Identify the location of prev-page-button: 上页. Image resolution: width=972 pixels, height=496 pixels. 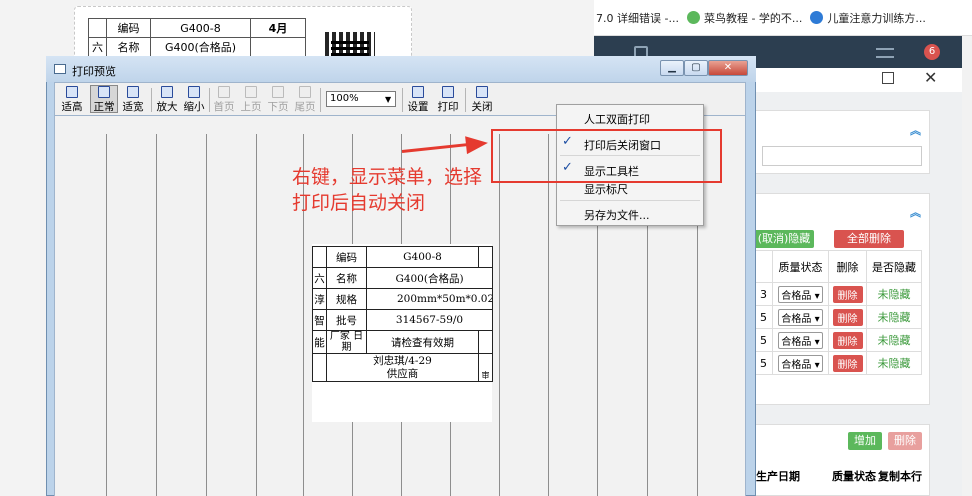
(251, 100).